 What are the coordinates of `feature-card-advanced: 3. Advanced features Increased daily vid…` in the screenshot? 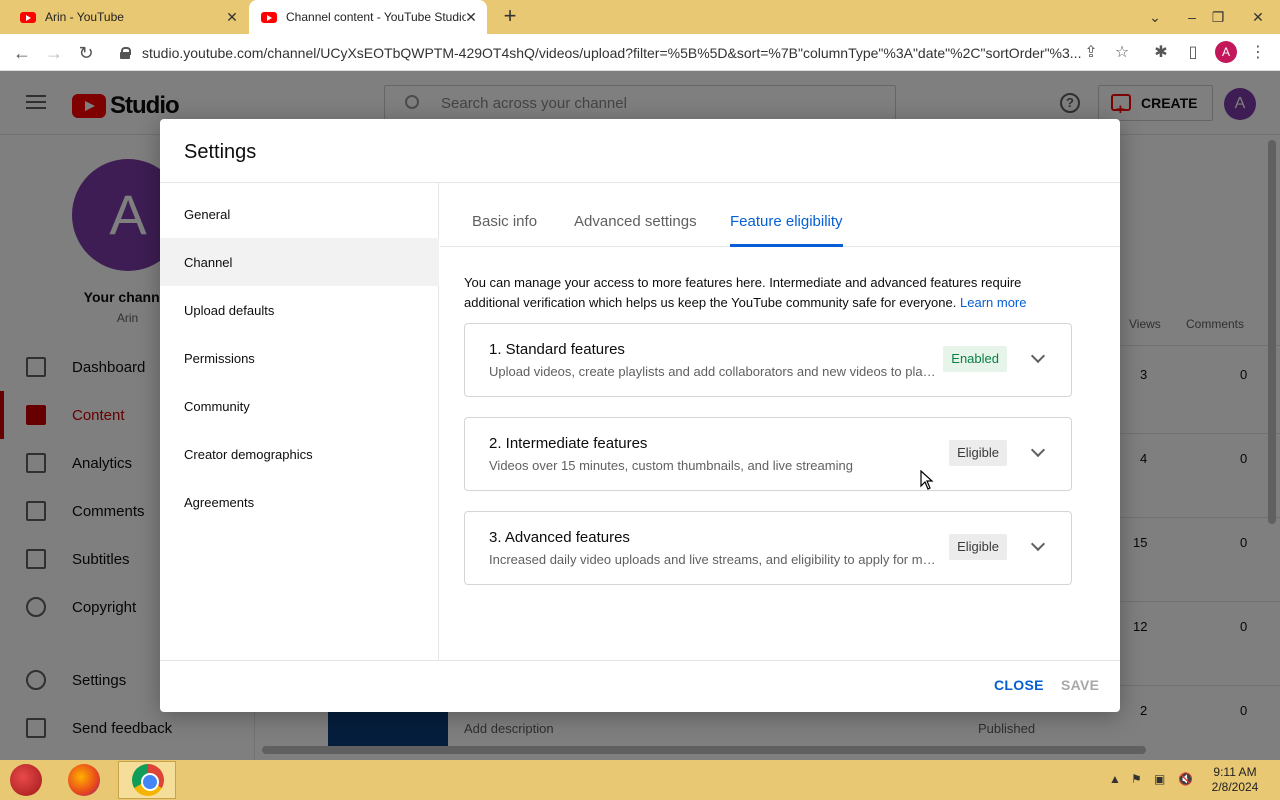 It's located at (768, 548).